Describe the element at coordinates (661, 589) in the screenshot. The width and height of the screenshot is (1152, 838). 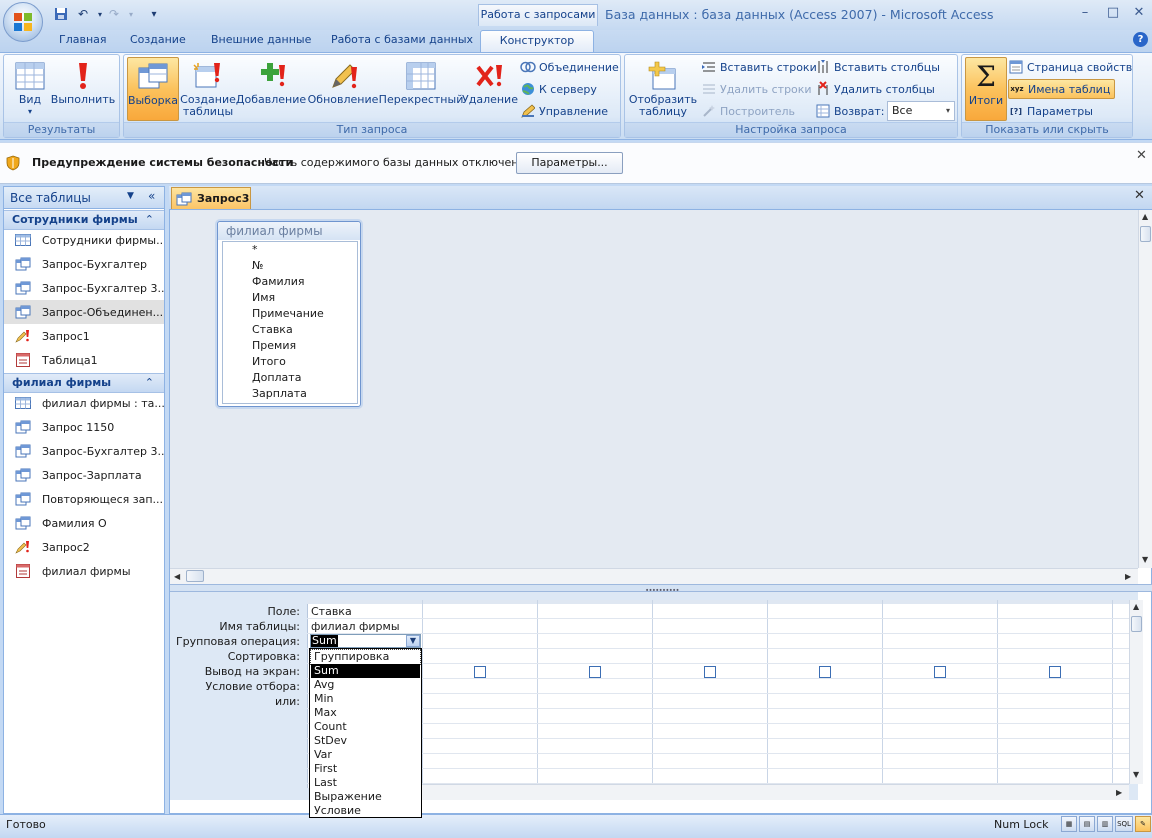
I see `pane-splitter: ∙∙∙∙∙∙∙∙∙∙` at that location.